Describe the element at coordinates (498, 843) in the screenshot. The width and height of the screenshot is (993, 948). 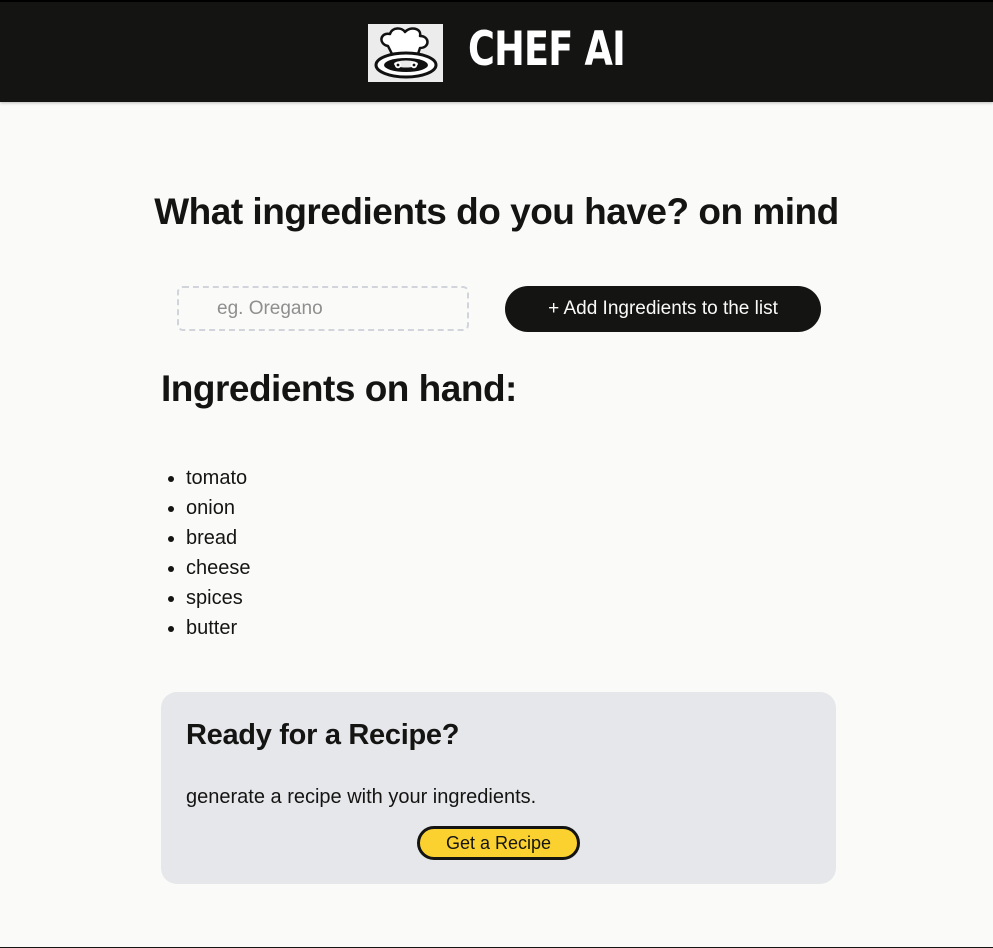
I see `get-recipe-button: Get a Recipe` at that location.